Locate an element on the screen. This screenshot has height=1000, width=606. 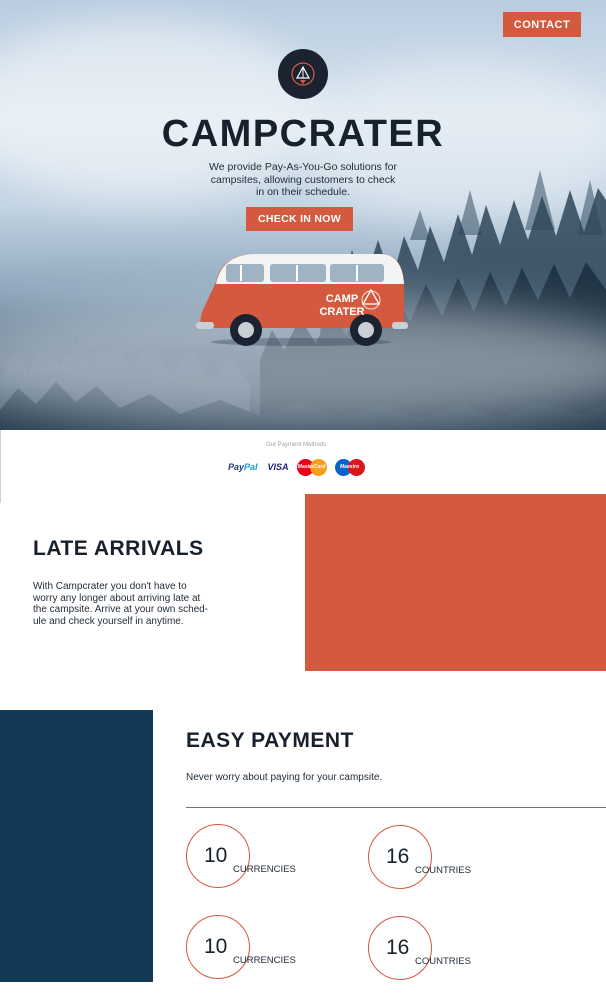
brand-logo is located at coordinates (303, 74).